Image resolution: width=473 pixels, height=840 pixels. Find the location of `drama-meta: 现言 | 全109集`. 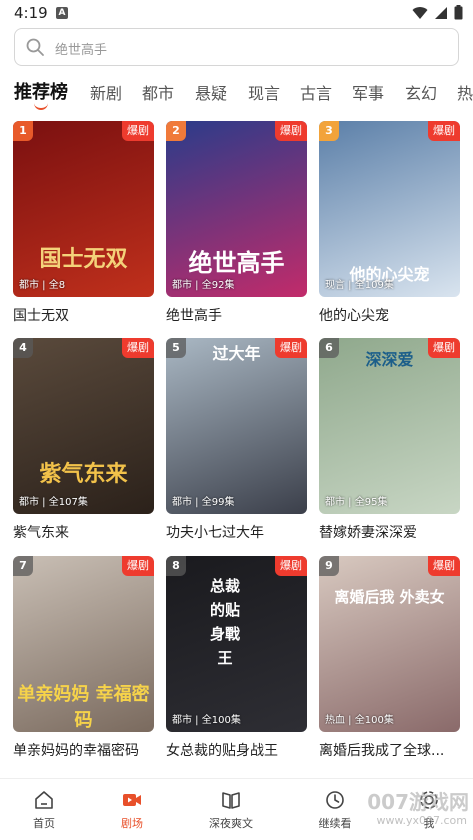

drama-meta: 现言 | 全109集 is located at coordinates (359, 285).